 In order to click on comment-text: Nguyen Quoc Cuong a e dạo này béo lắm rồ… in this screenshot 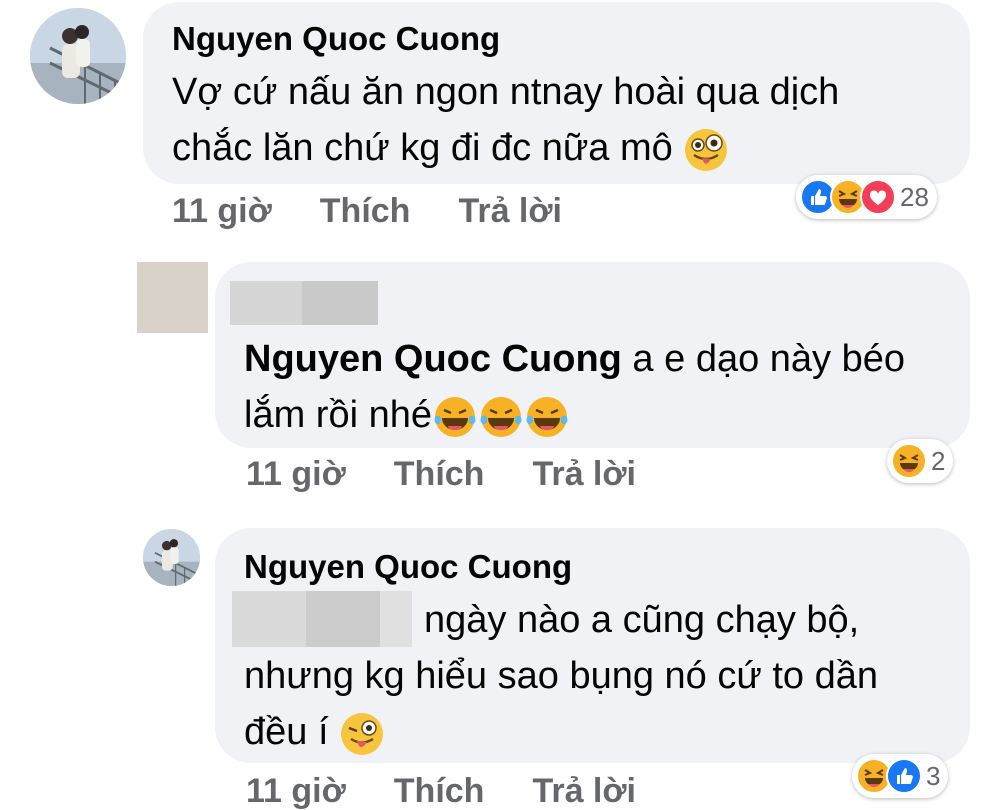, I will do `click(574, 387)`.